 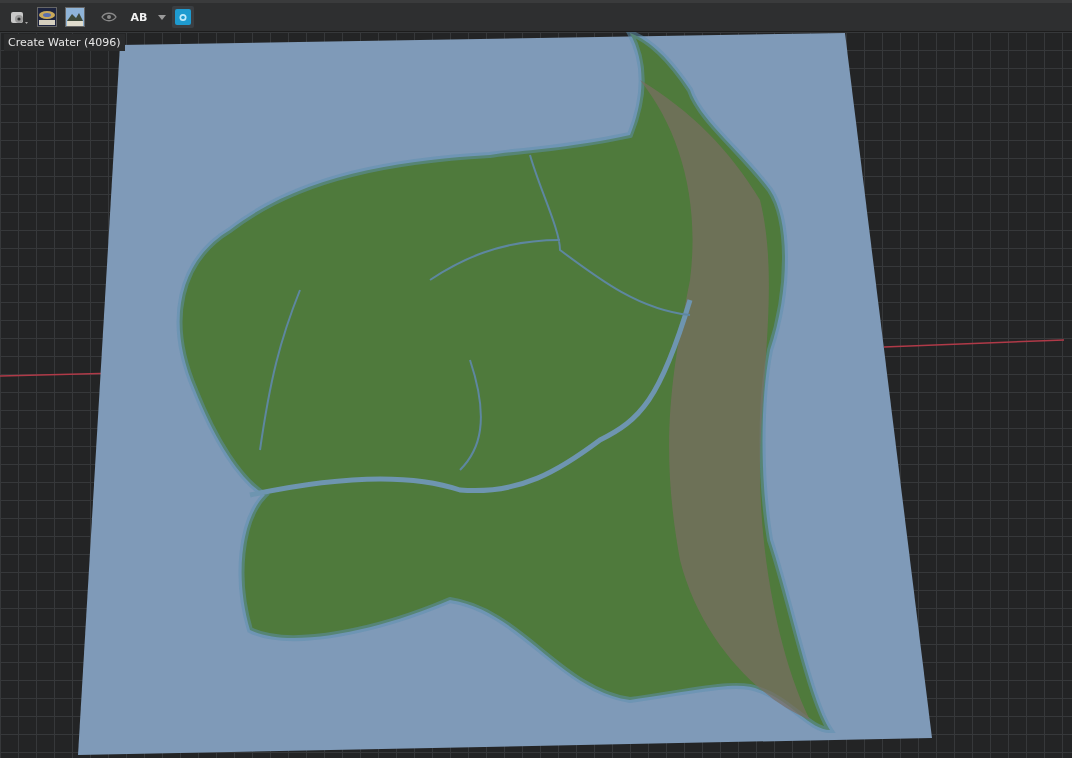 I want to click on caret-icon, so click(x=162, y=17).